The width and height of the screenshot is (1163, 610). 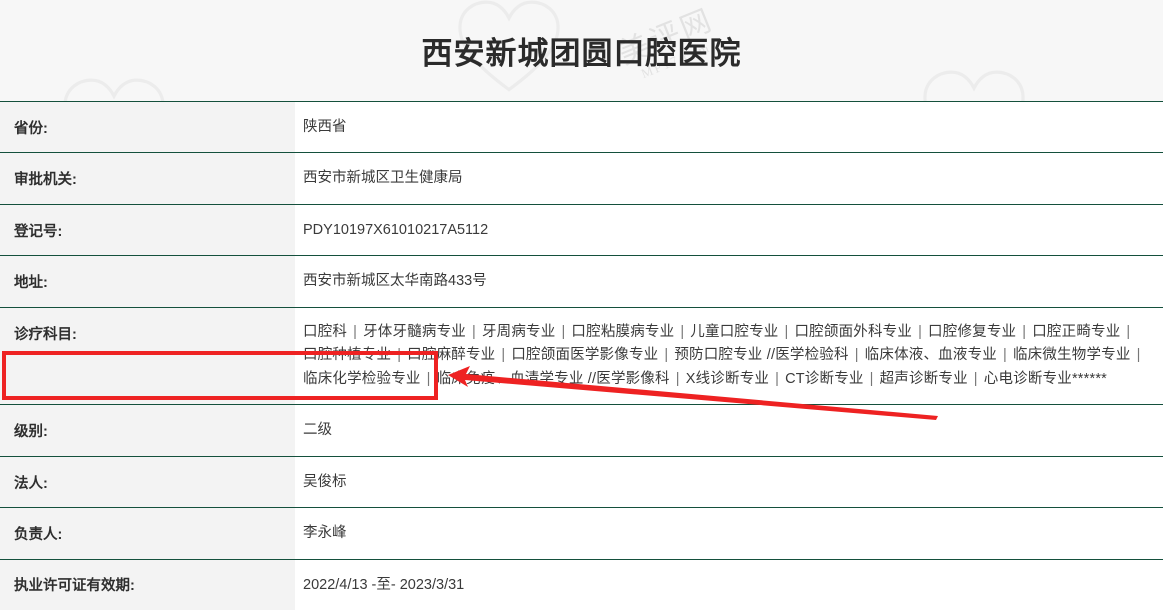 I want to click on row-label: 审批机关:, so click(x=147, y=178).